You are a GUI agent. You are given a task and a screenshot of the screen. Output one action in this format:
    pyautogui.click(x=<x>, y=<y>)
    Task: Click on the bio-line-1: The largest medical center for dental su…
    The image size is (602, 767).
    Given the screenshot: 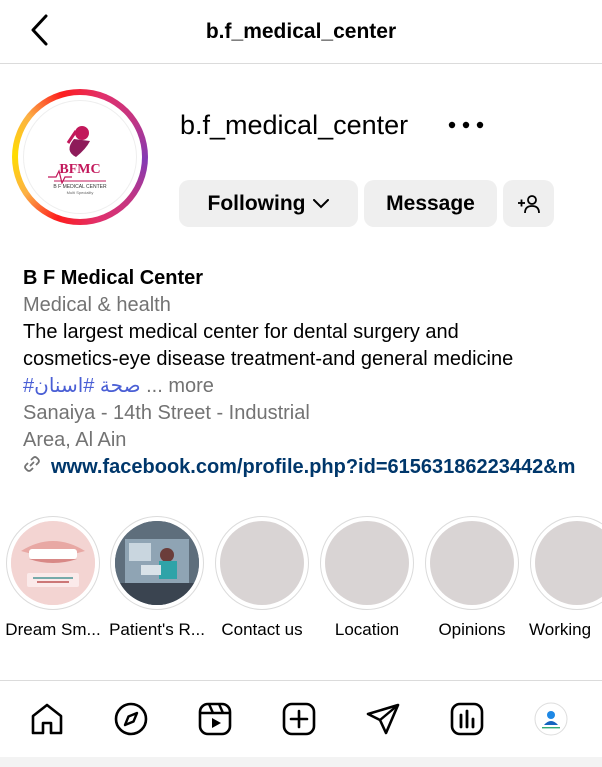 What is the action you would take?
    pyautogui.click(x=241, y=332)
    